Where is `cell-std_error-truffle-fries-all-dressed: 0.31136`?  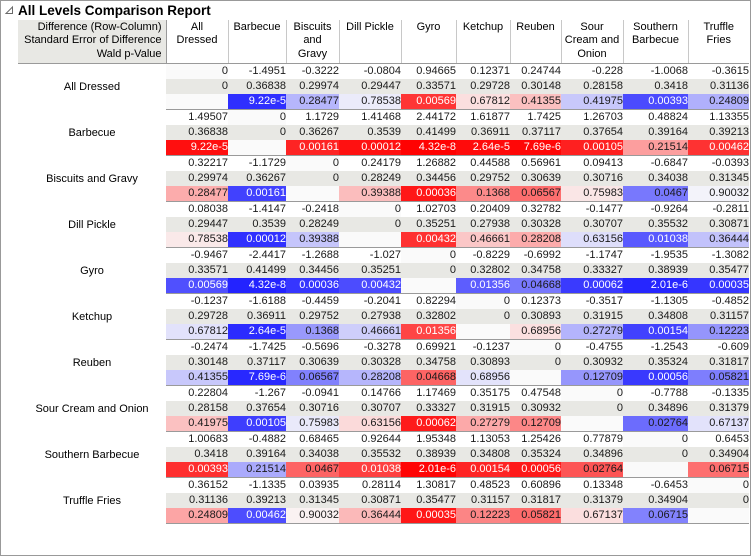
cell-std_error-truffle-fries-all-dressed: 0.31136 is located at coordinates (197, 501).